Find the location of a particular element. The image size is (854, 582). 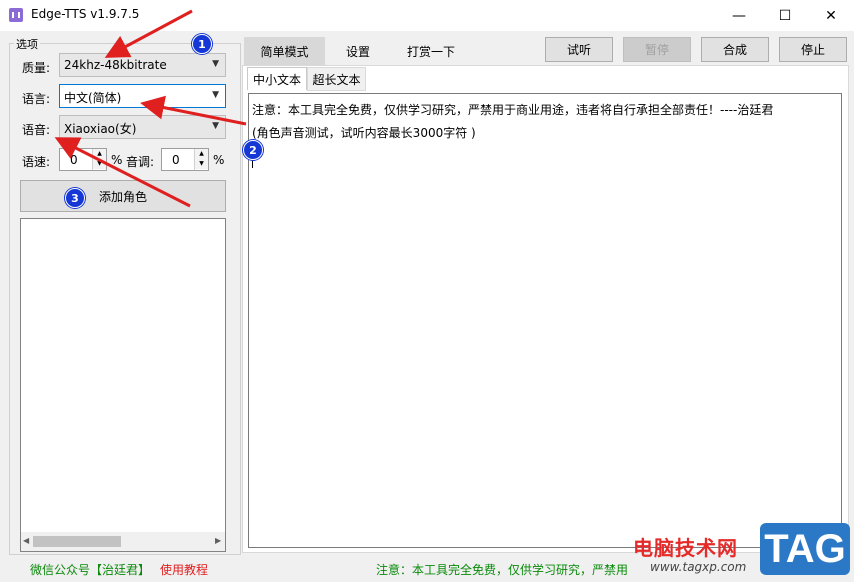

annotation-arrows is located at coordinates (150, 108).